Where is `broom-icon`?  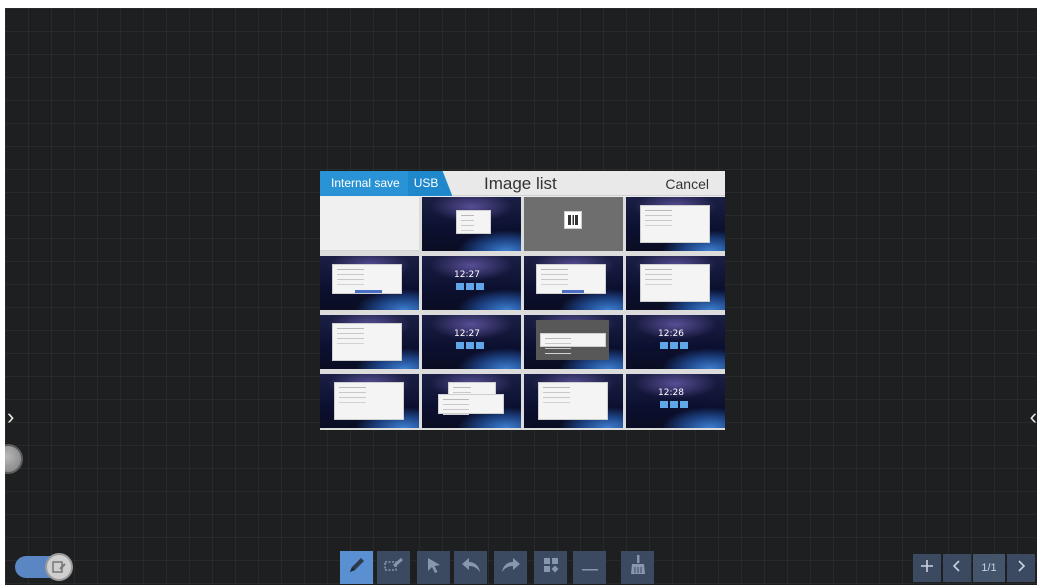
broom-icon is located at coordinates (638, 567).